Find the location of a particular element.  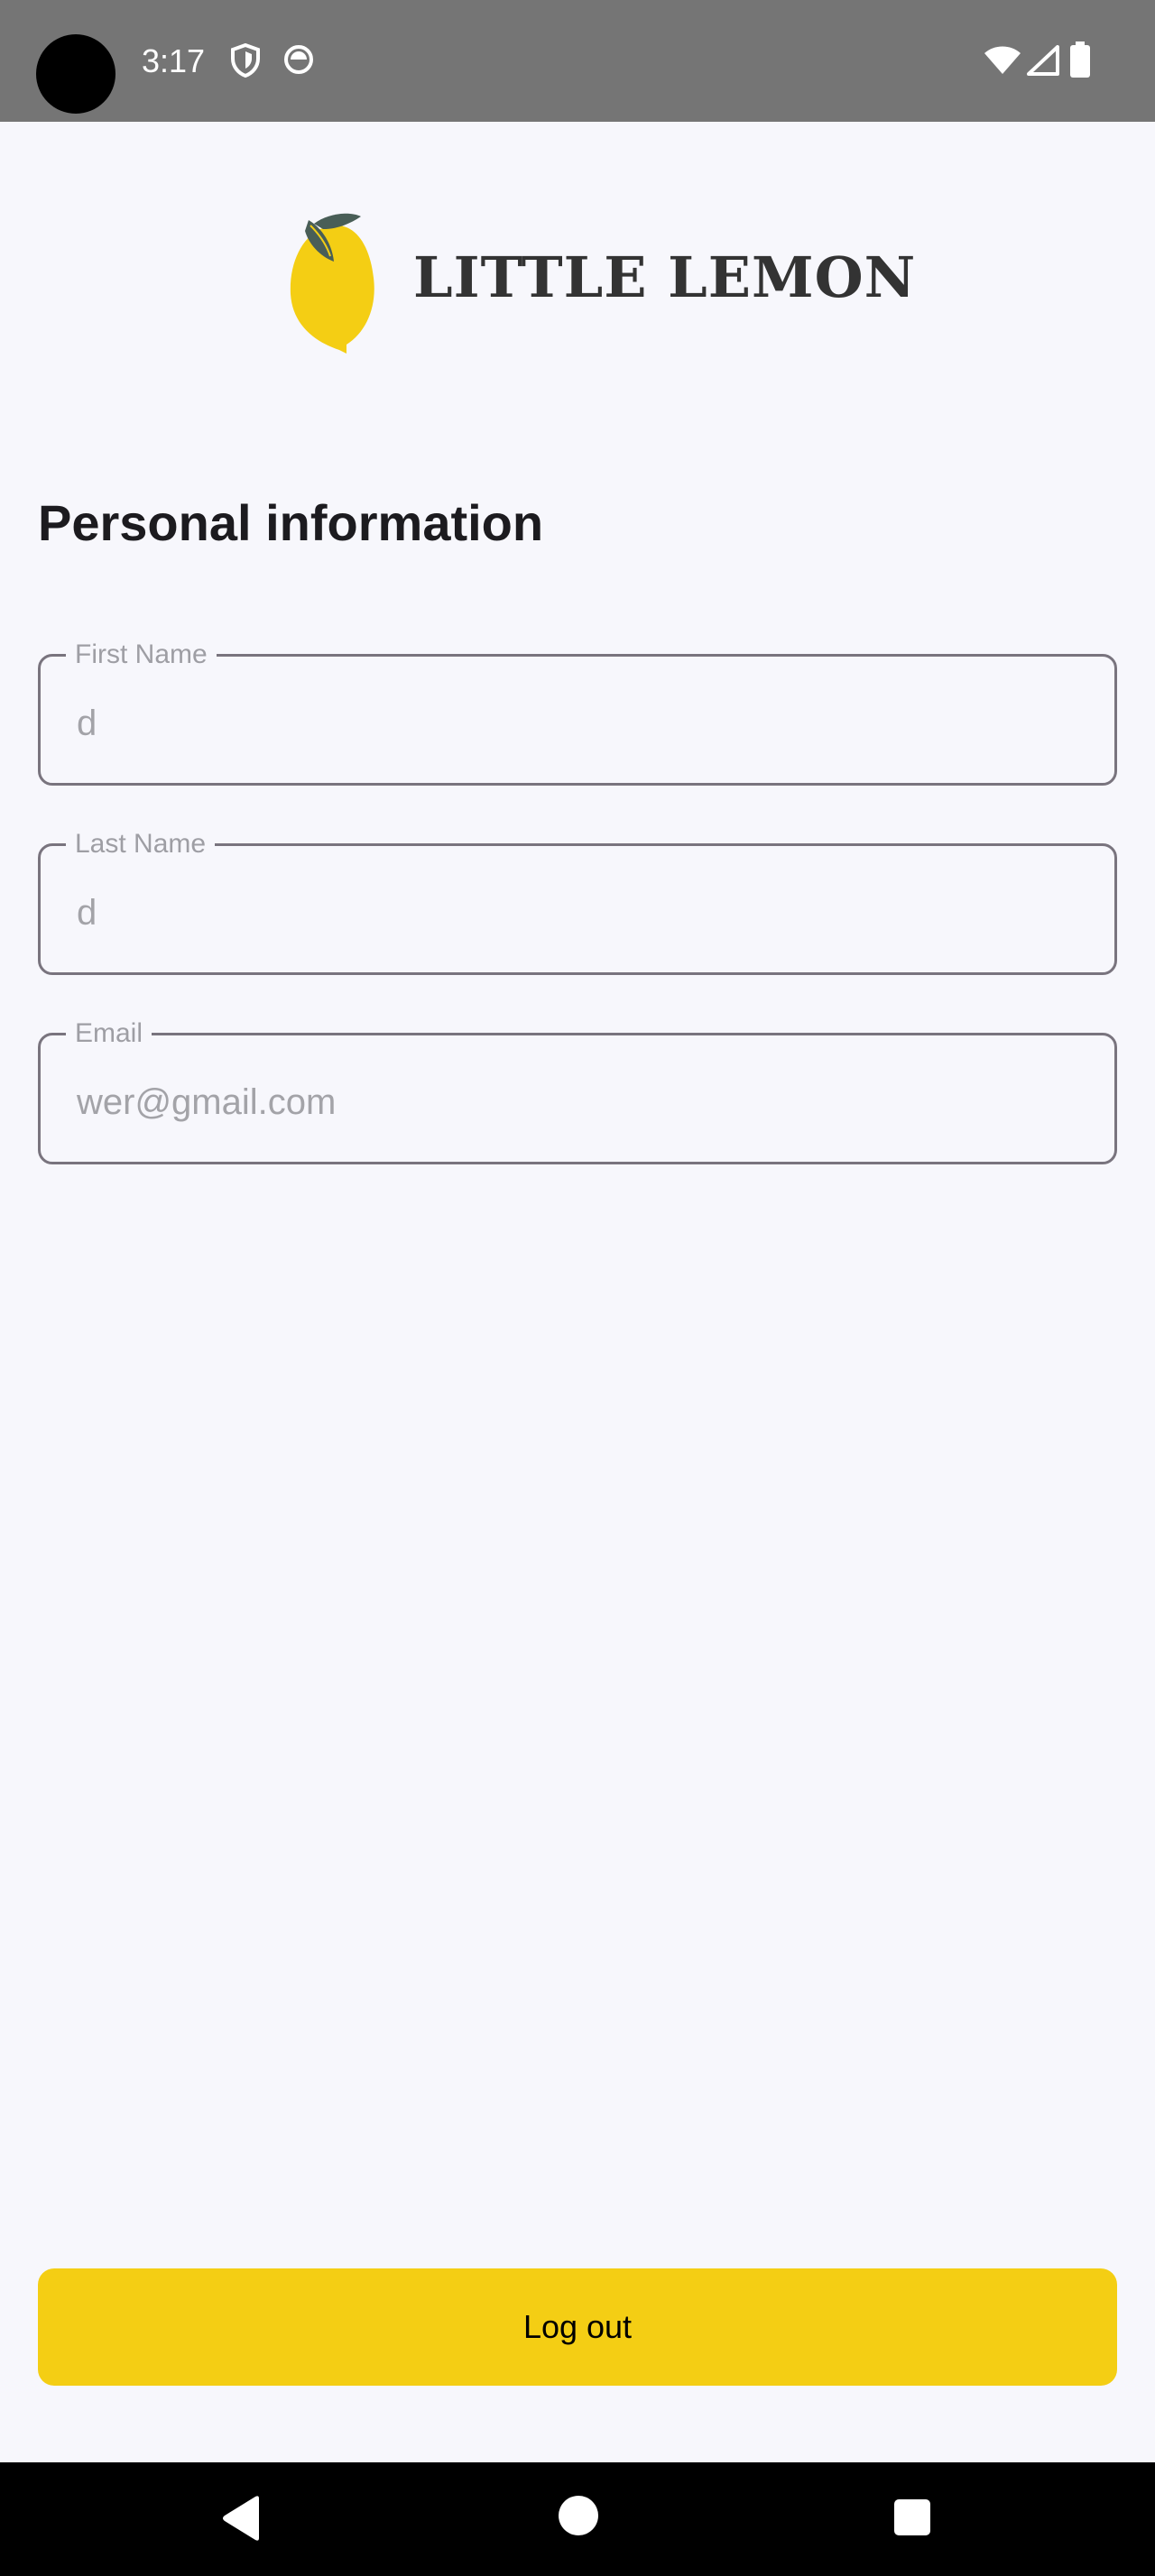

recents-icon is located at coordinates (912, 2519).